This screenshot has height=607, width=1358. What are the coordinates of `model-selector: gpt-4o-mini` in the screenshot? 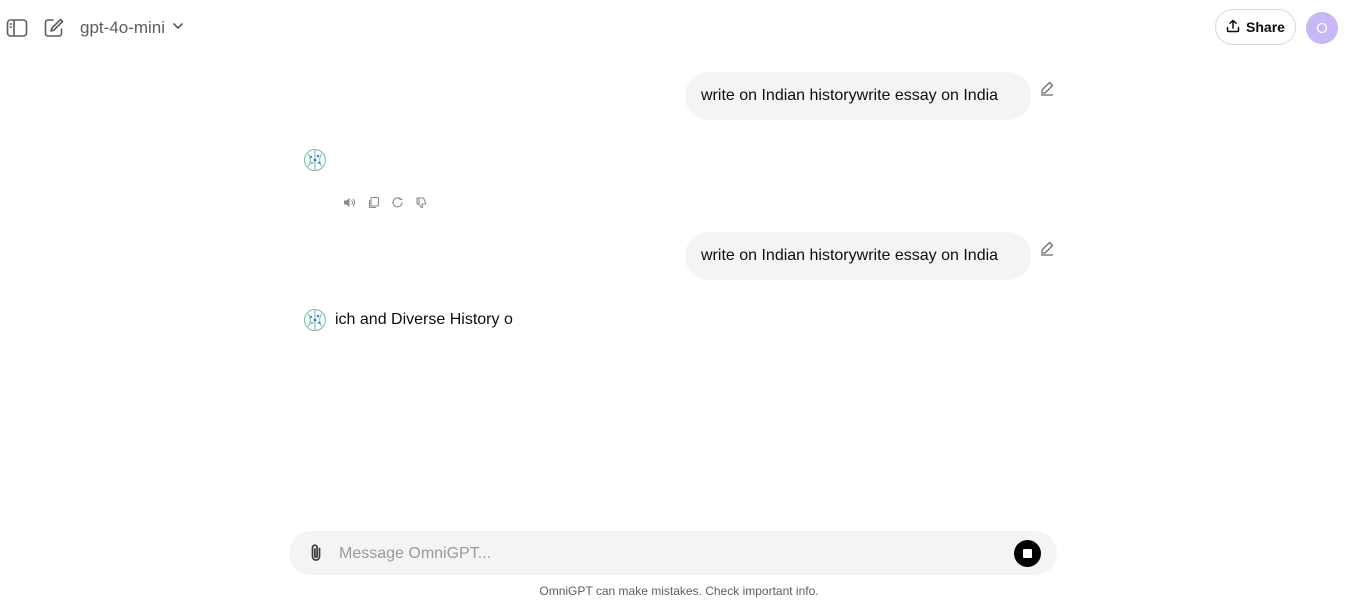 It's located at (132, 28).